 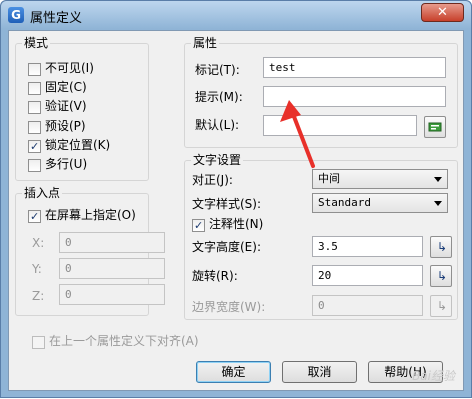 I want to click on insert-field-button, so click(x=435, y=127).